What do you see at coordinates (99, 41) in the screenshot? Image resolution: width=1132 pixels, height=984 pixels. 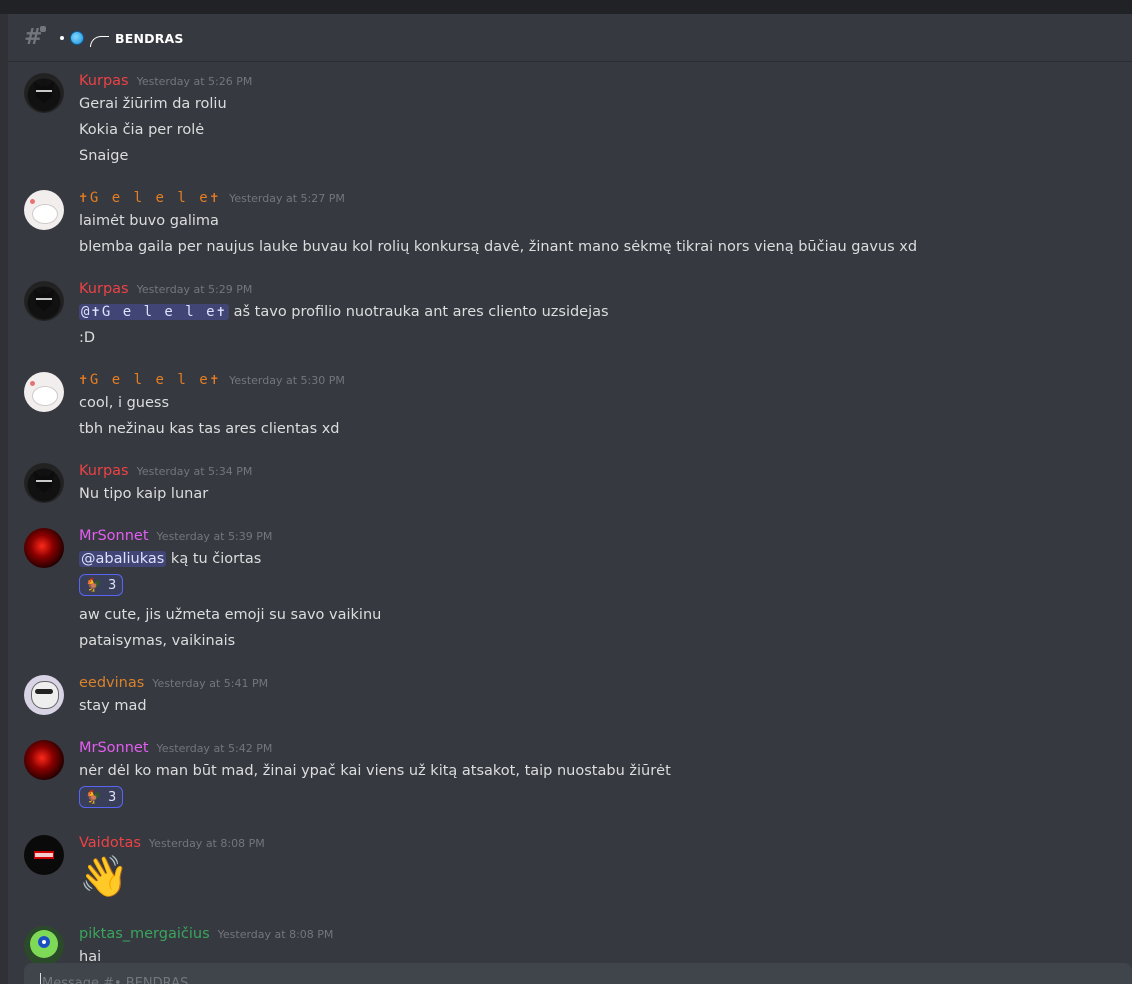 I see `curve-icon` at bounding box center [99, 41].